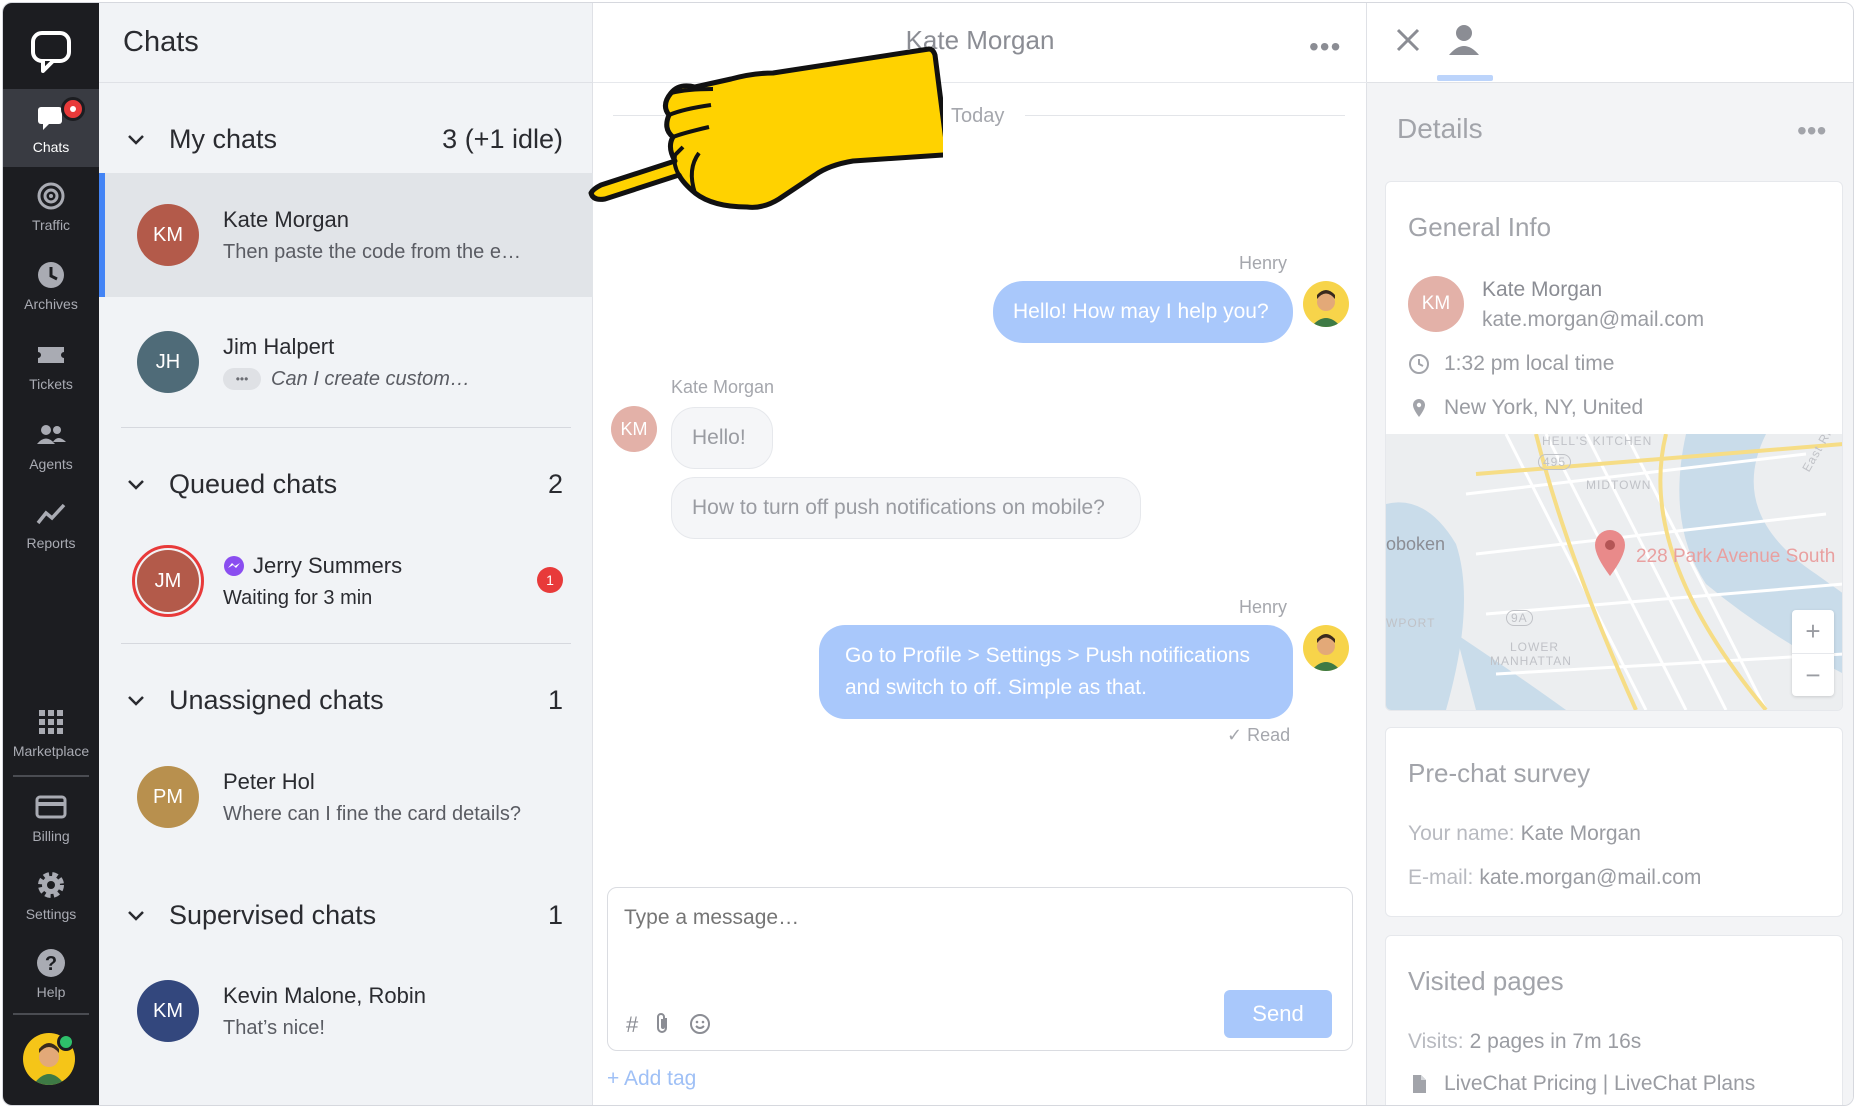 Image resolution: width=1856 pixels, height=1108 pixels. What do you see at coordinates (502, 138) in the screenshot?
I see `section-count: 3 (+1 idle)` at bounding box center [502, 138].